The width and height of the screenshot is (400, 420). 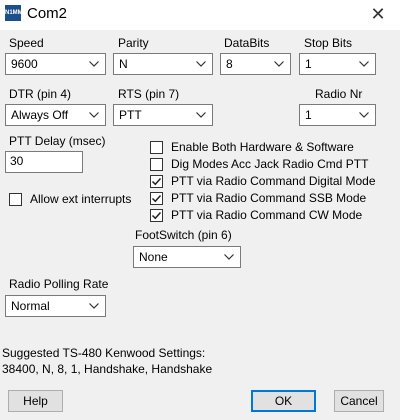 I want to click on polling-rate-value: Normal, so click(x=30, y=306).